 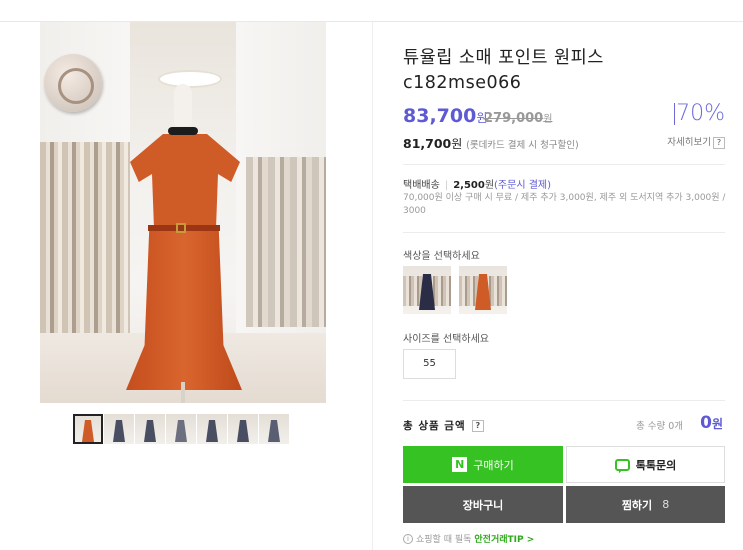 What do you see at coordinates (622, 464) in the screenshot?
I see `chat-icon` at bounding box center [622, 464].